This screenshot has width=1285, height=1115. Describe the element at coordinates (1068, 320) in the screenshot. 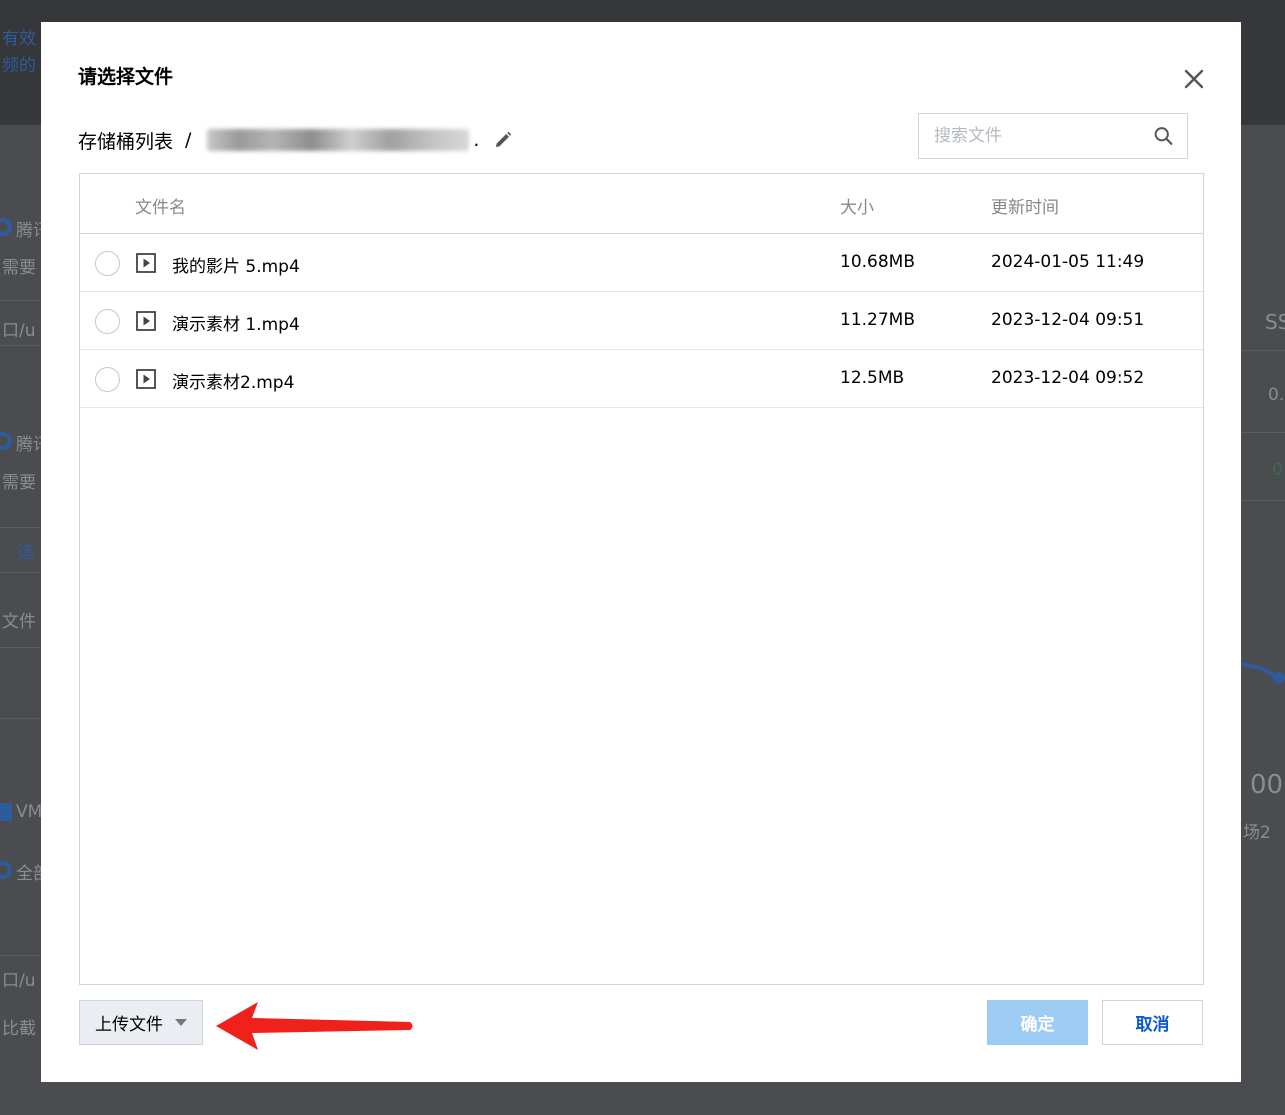

I see `file-updated-time: 2023-12-04 09:51` at that location.